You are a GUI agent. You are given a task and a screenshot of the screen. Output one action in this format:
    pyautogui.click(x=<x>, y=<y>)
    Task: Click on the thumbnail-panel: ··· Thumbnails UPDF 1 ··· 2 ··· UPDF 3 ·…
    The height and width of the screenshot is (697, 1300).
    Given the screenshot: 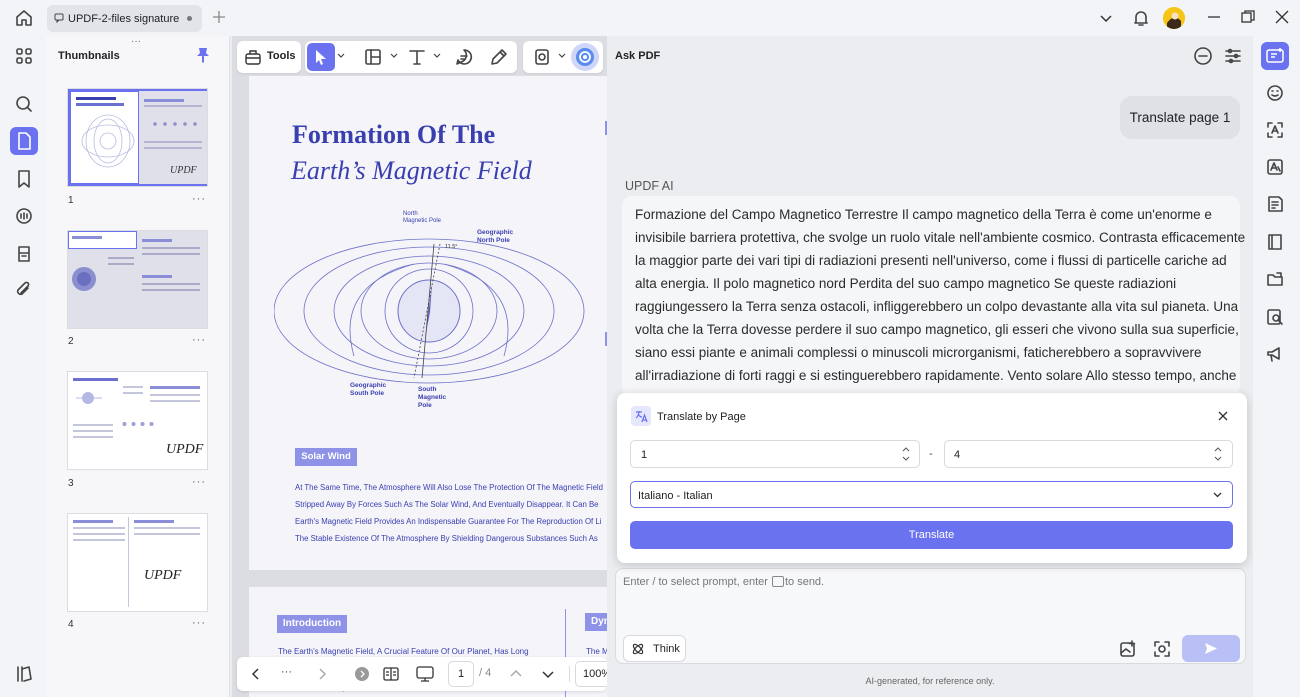 What is the action you would take?
    pyautogui.click(x=138, y=366)
    